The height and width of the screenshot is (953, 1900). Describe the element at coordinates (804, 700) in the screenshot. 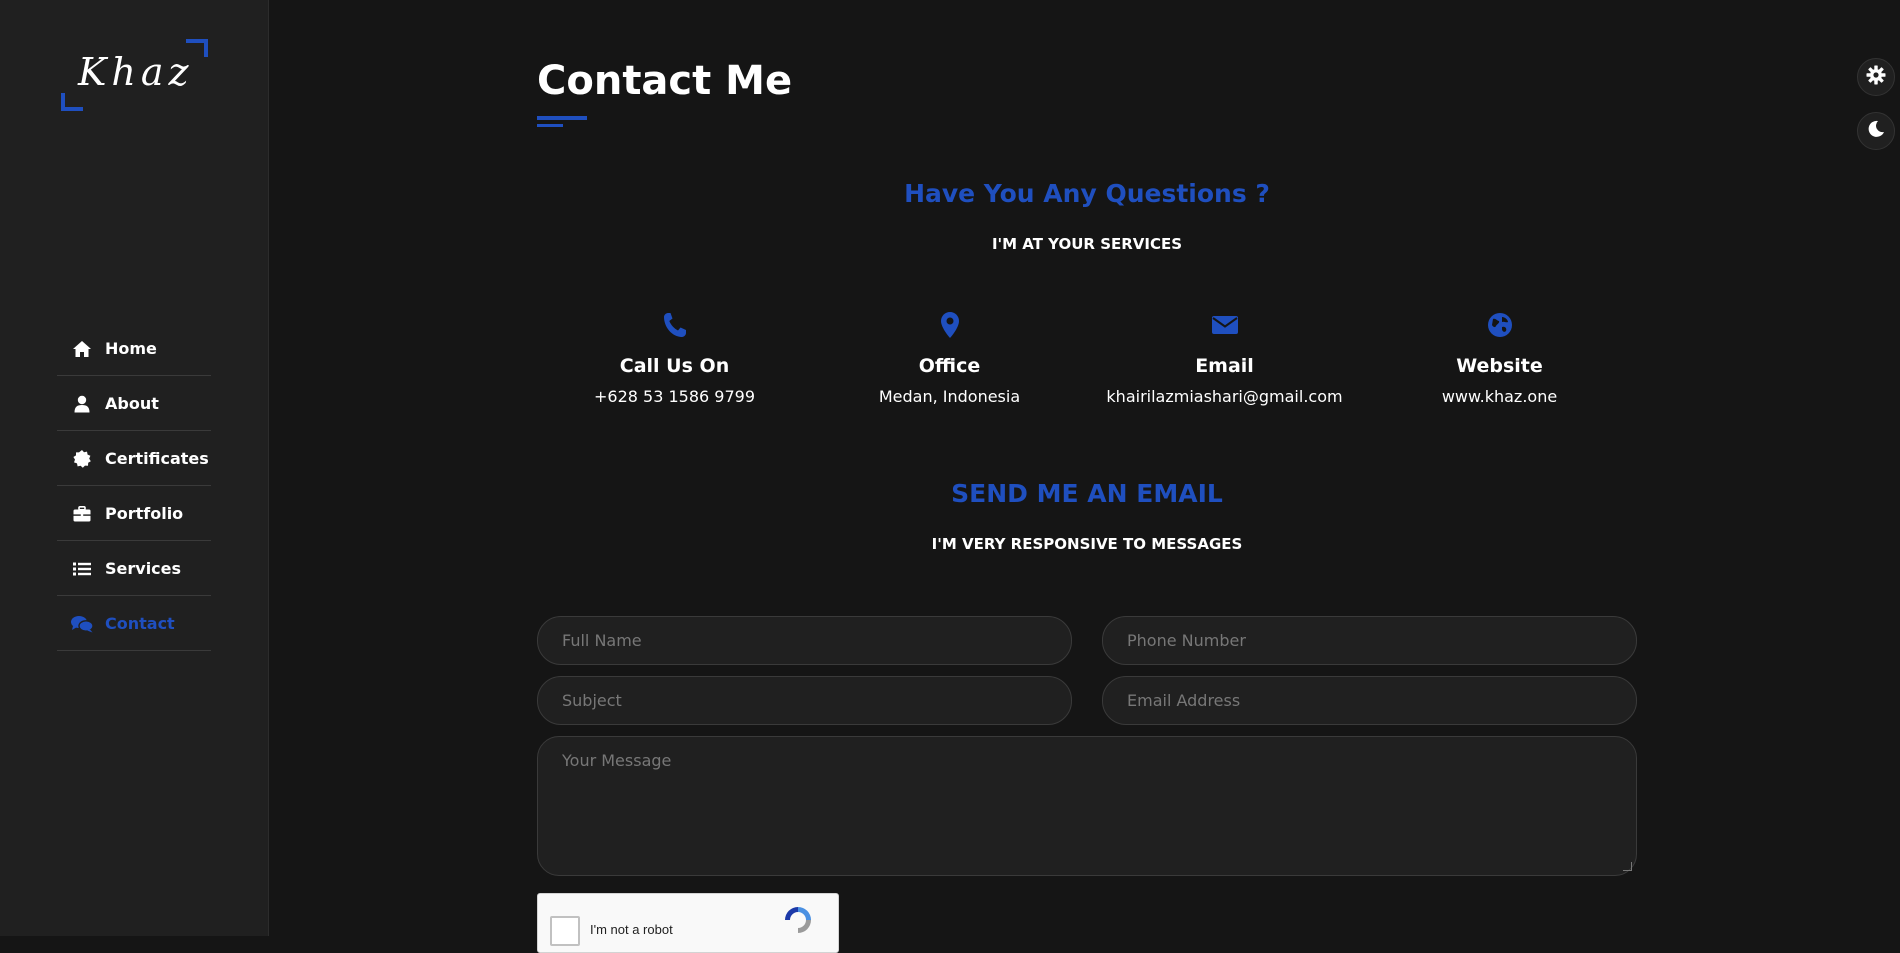

I see `subject-input: Subject` at that location.